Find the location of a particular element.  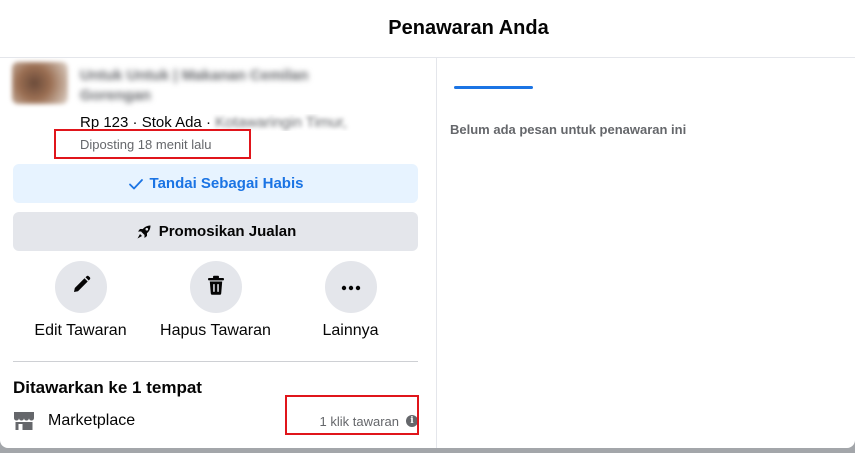

mark-sold-label: Tandai Sebagai Habis is located at coordinates (226, 183).